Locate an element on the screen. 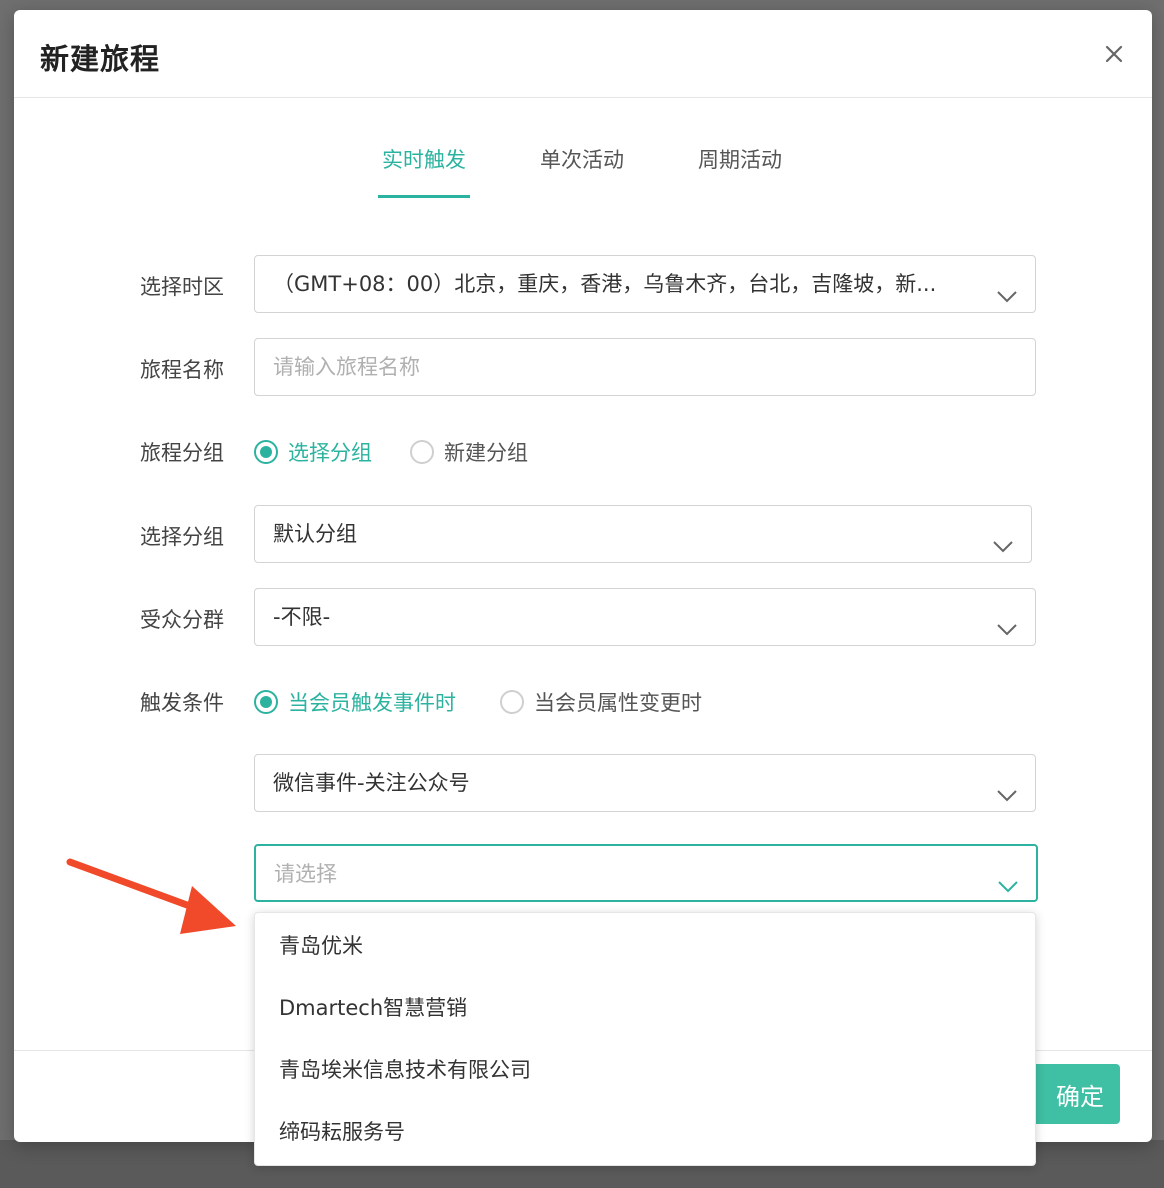  journey-group-radio-group: 选择分组 新建分组 is located at coordinates (454, 452).